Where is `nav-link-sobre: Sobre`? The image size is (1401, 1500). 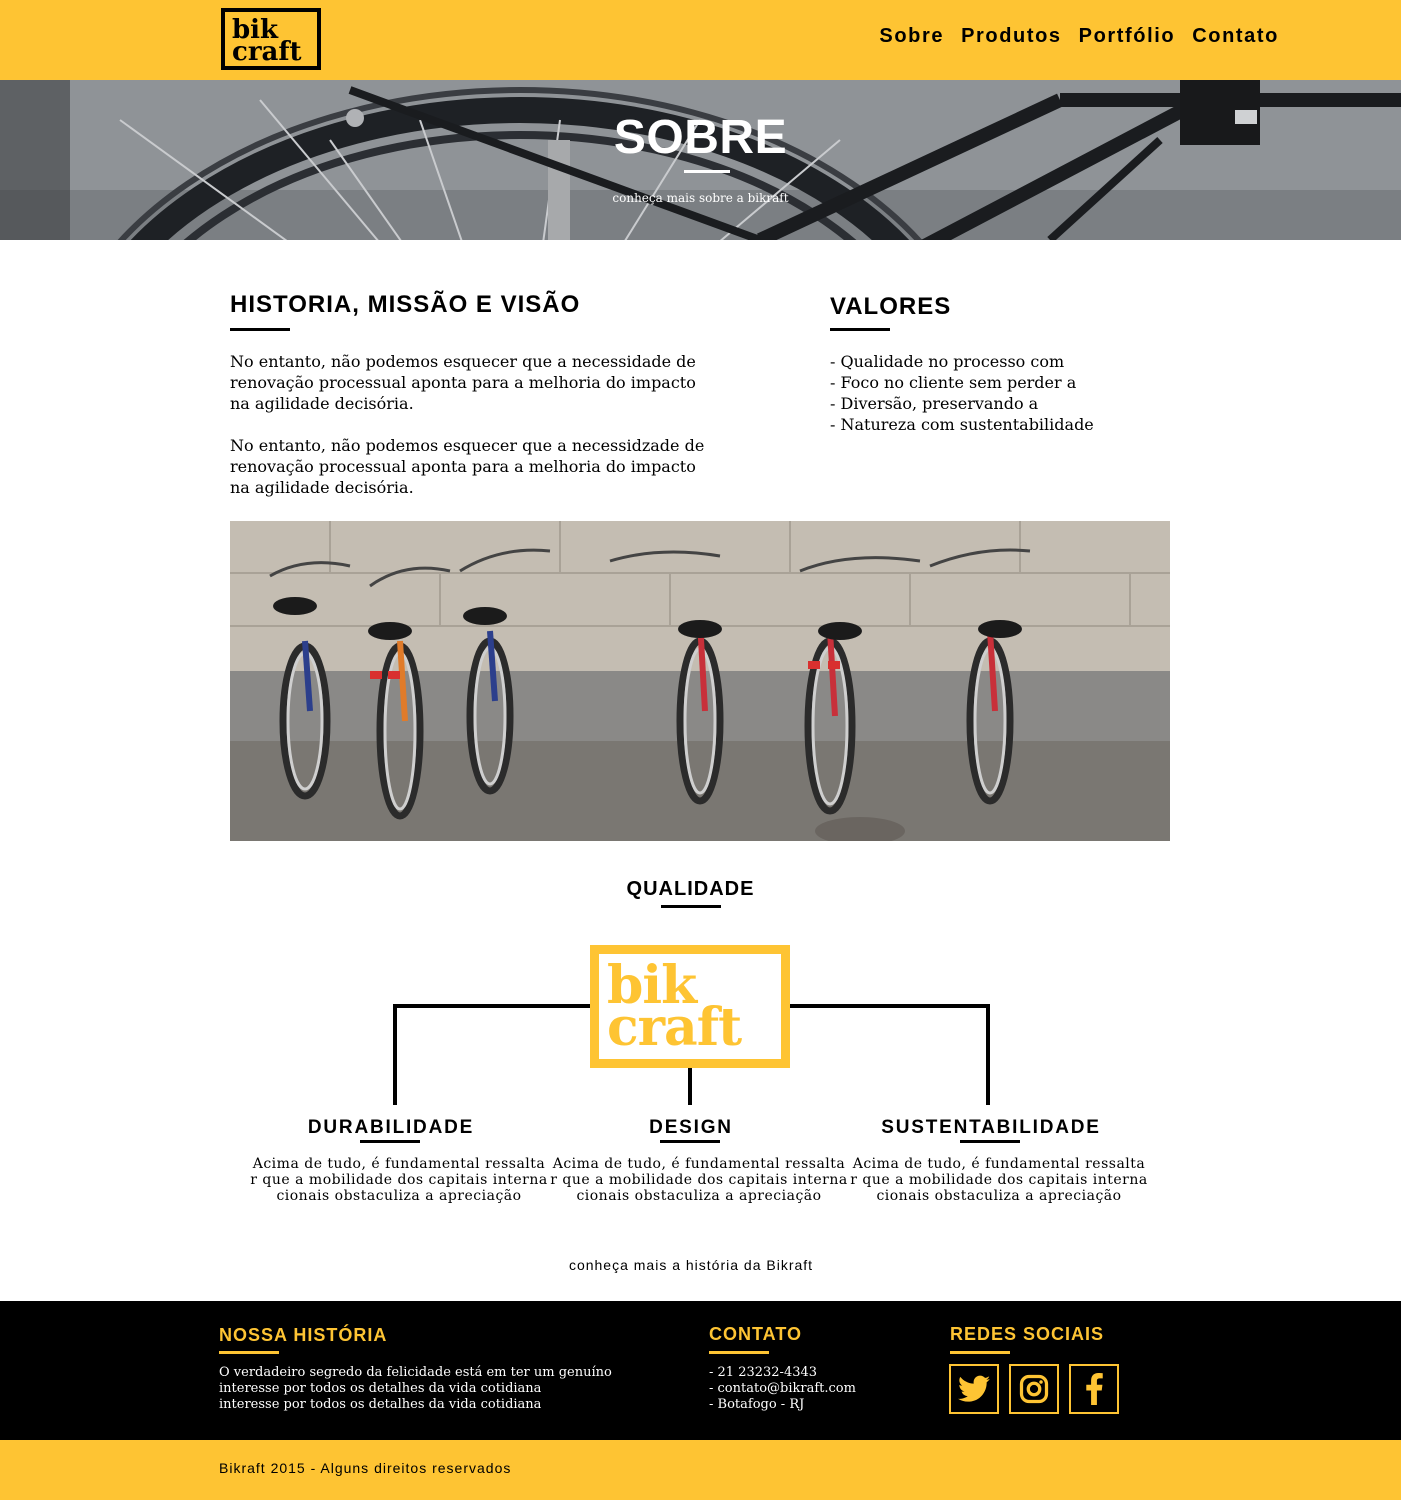
nav-link-sobre: Sobre is located at coordinates (911, 36).